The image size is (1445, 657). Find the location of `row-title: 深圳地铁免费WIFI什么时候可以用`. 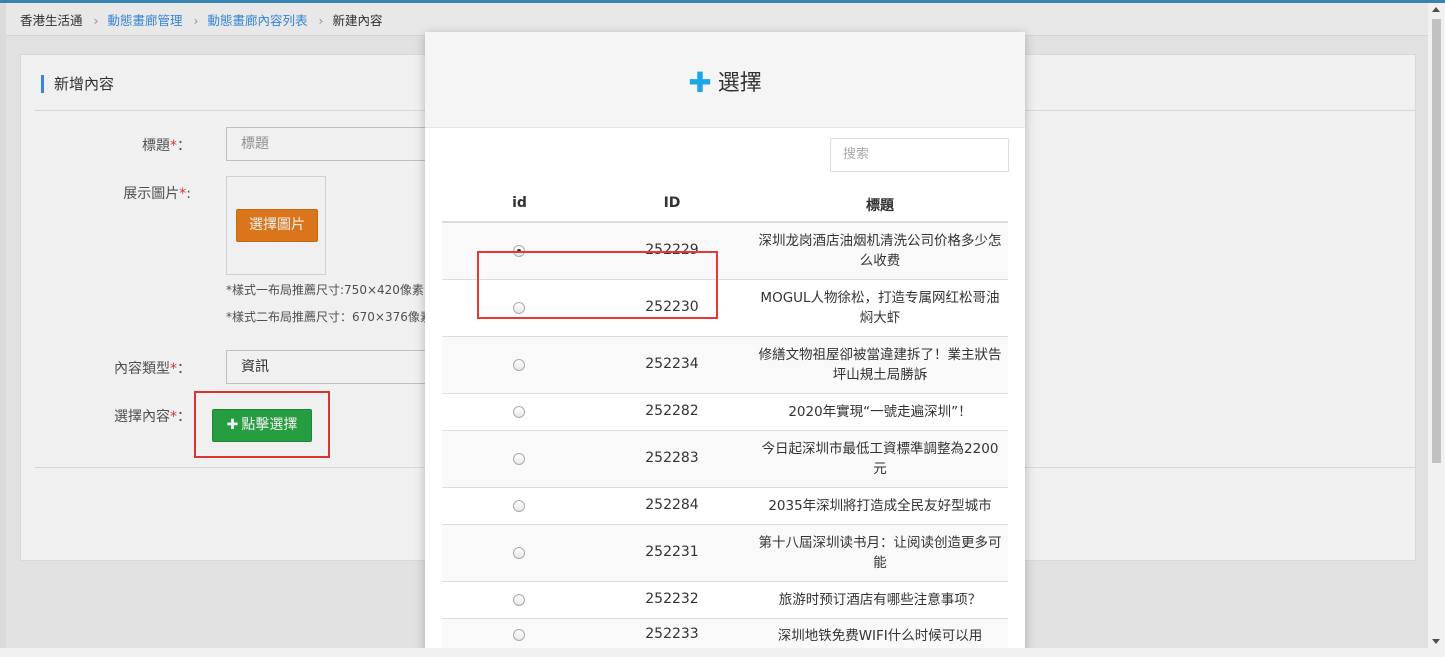

row-title: 深圳地铁免费WIFI什么时候可以用 is located at coordinates (880, 636).